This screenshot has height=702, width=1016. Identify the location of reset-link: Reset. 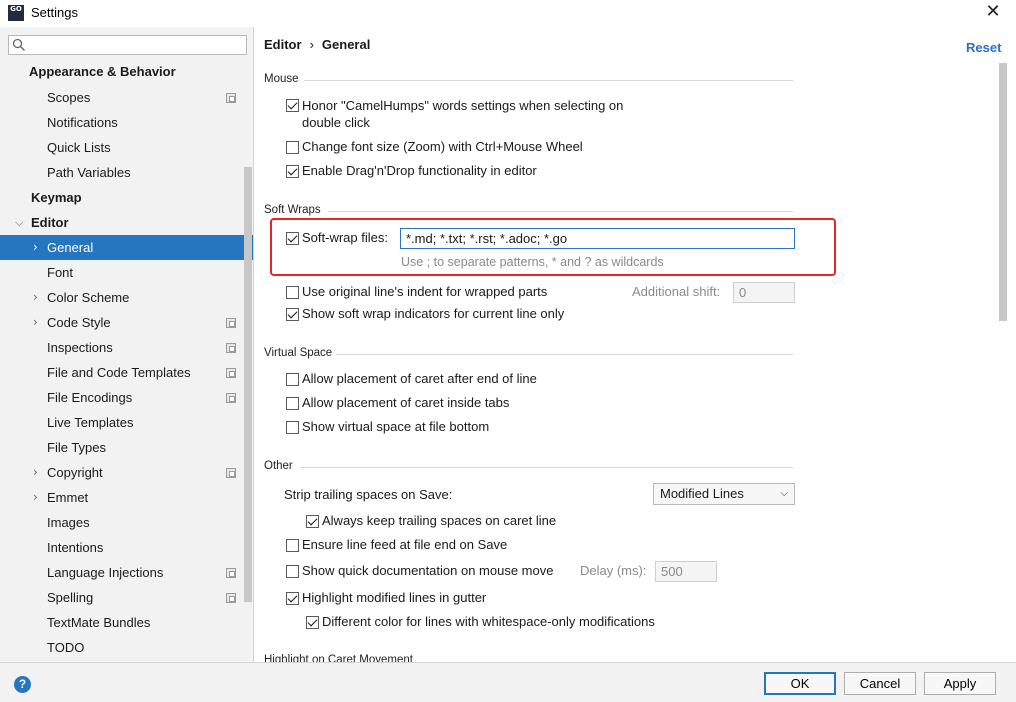
(983, 47).